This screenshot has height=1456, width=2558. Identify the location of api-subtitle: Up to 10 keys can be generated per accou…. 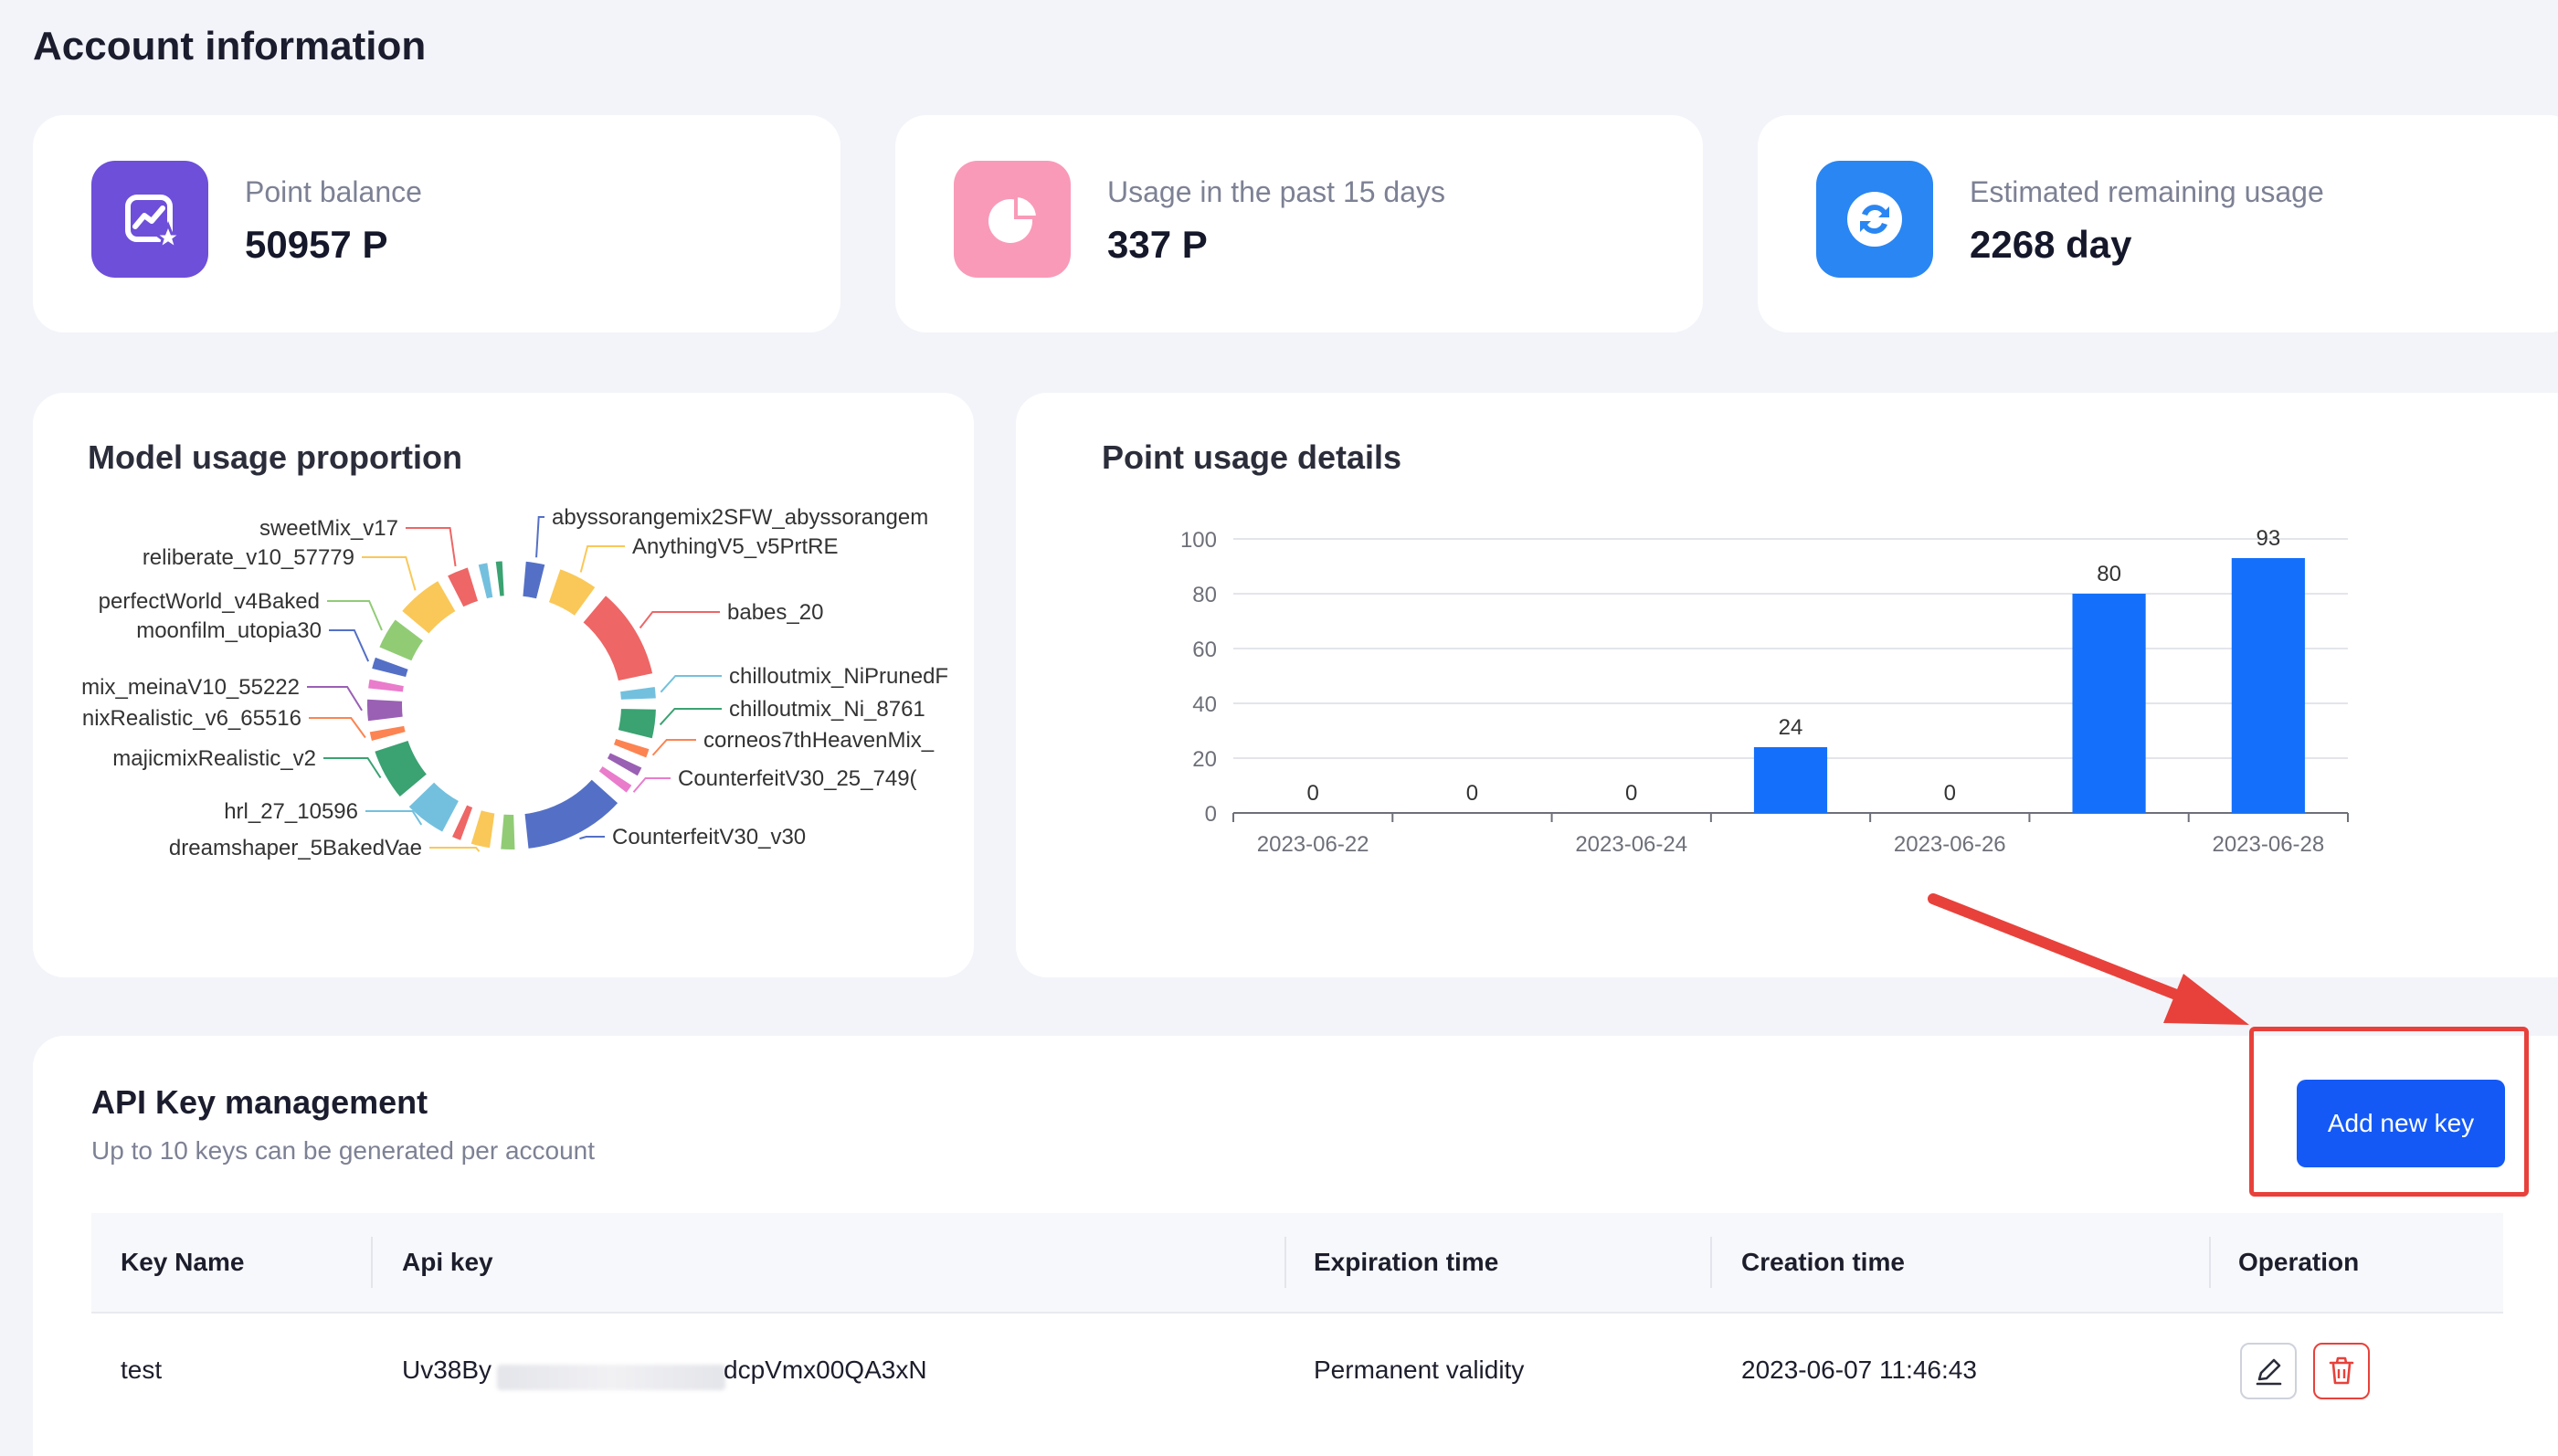
(344, 1150).